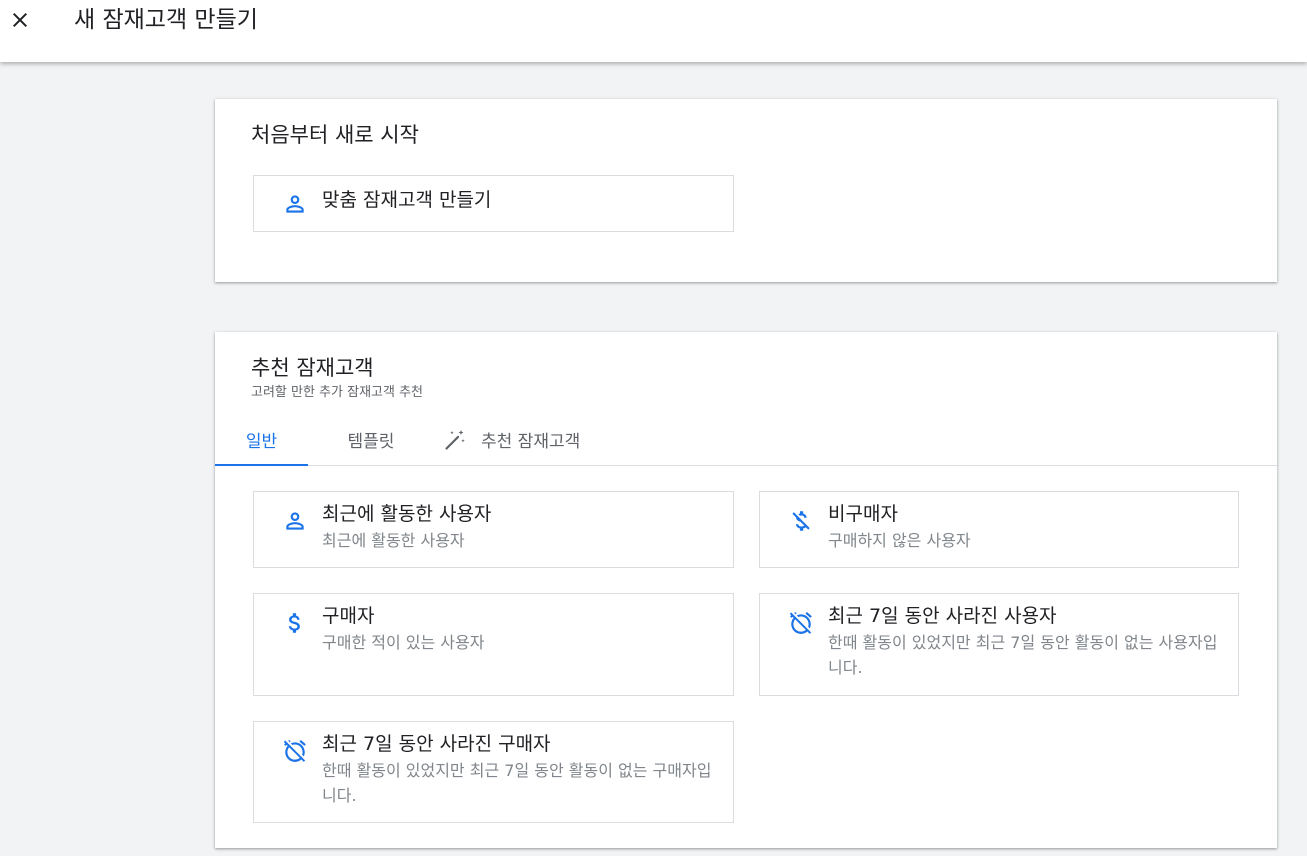 The image size is (1307, 856). Describe the element at coordinates (407, 200) in the screenshot. I see `custom-audience-option-title: 맞춤 잠재고객 만들기` at that location.